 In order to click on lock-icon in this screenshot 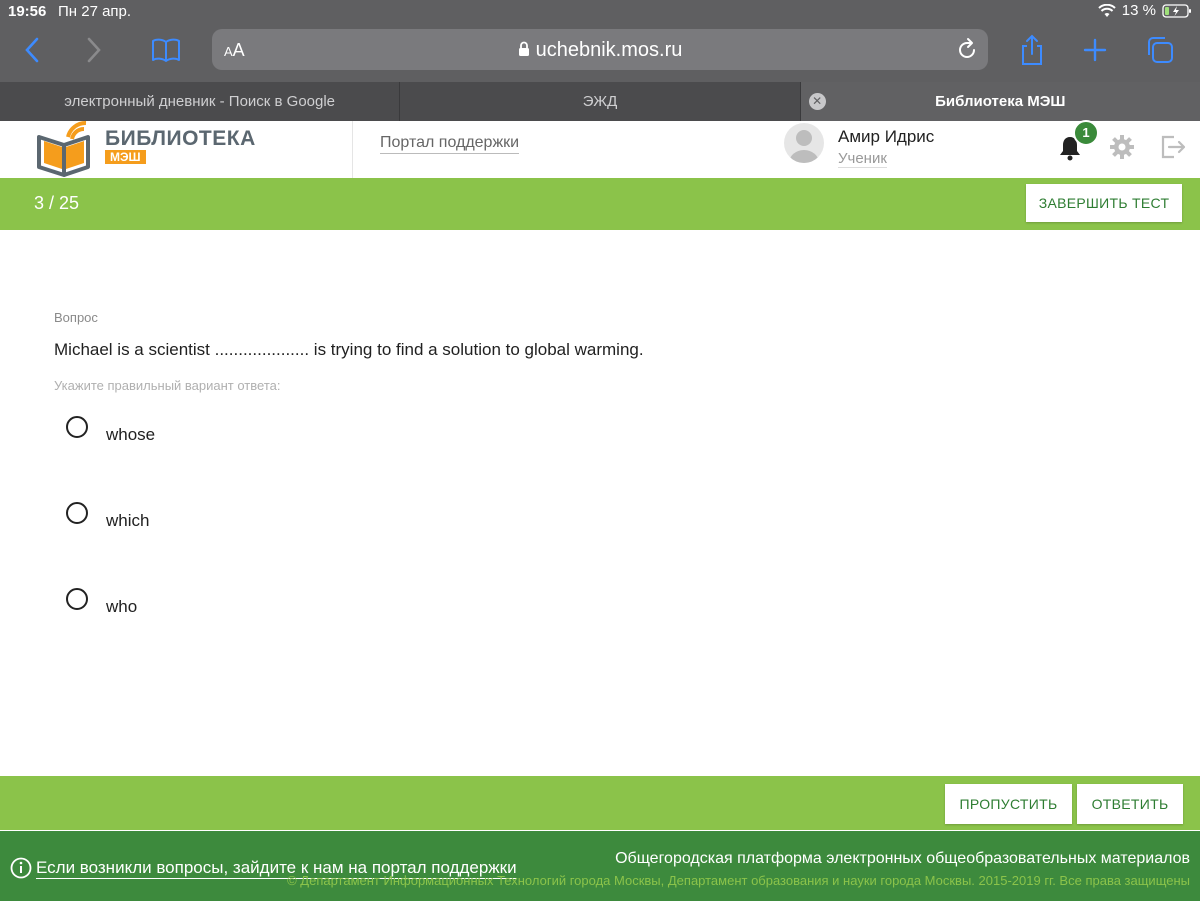, I will do `click(523, 48)`.